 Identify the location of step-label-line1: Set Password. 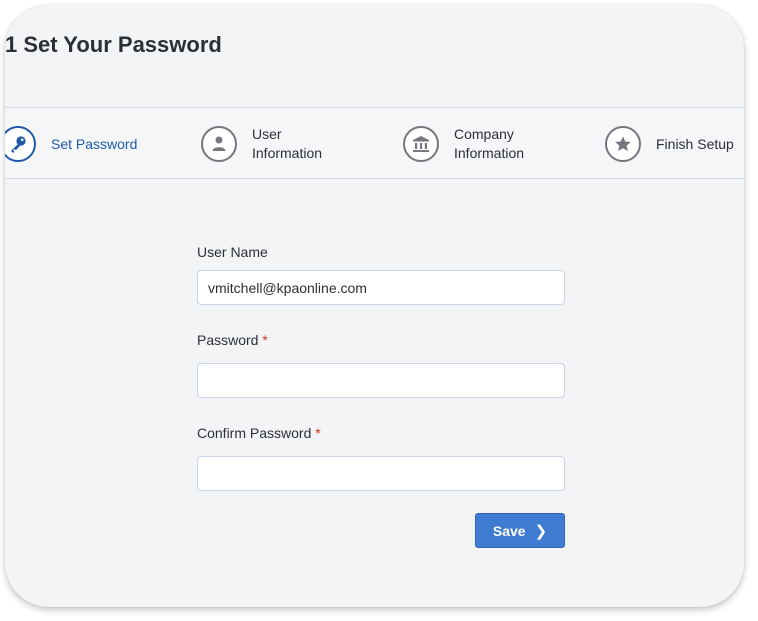
(94, 143).